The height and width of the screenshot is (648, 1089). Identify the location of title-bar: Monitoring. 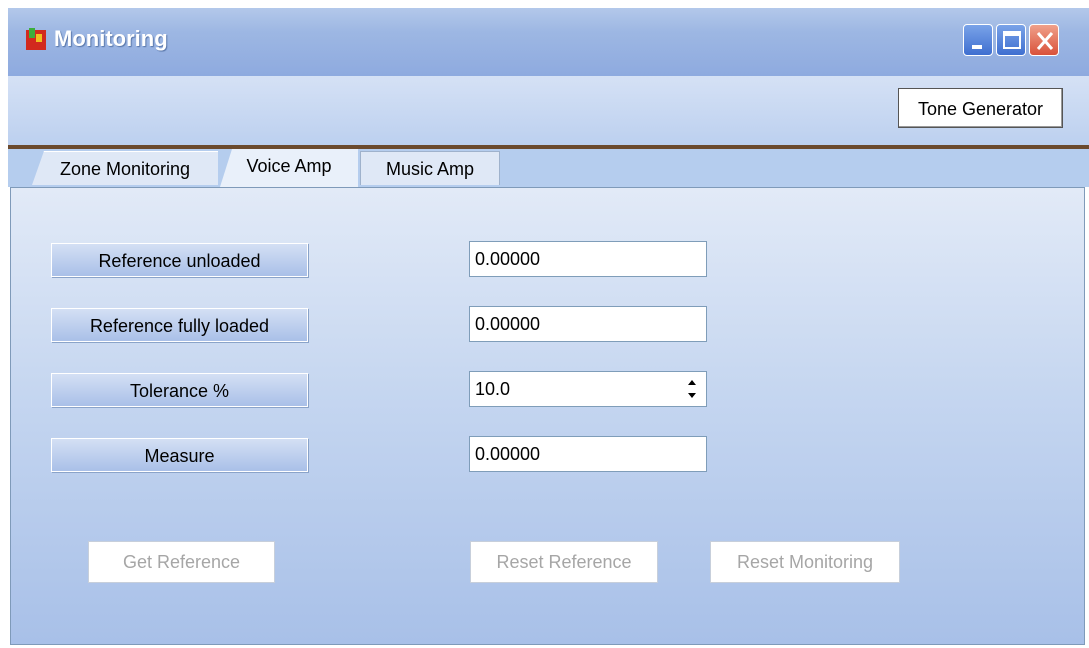
(548, 42).